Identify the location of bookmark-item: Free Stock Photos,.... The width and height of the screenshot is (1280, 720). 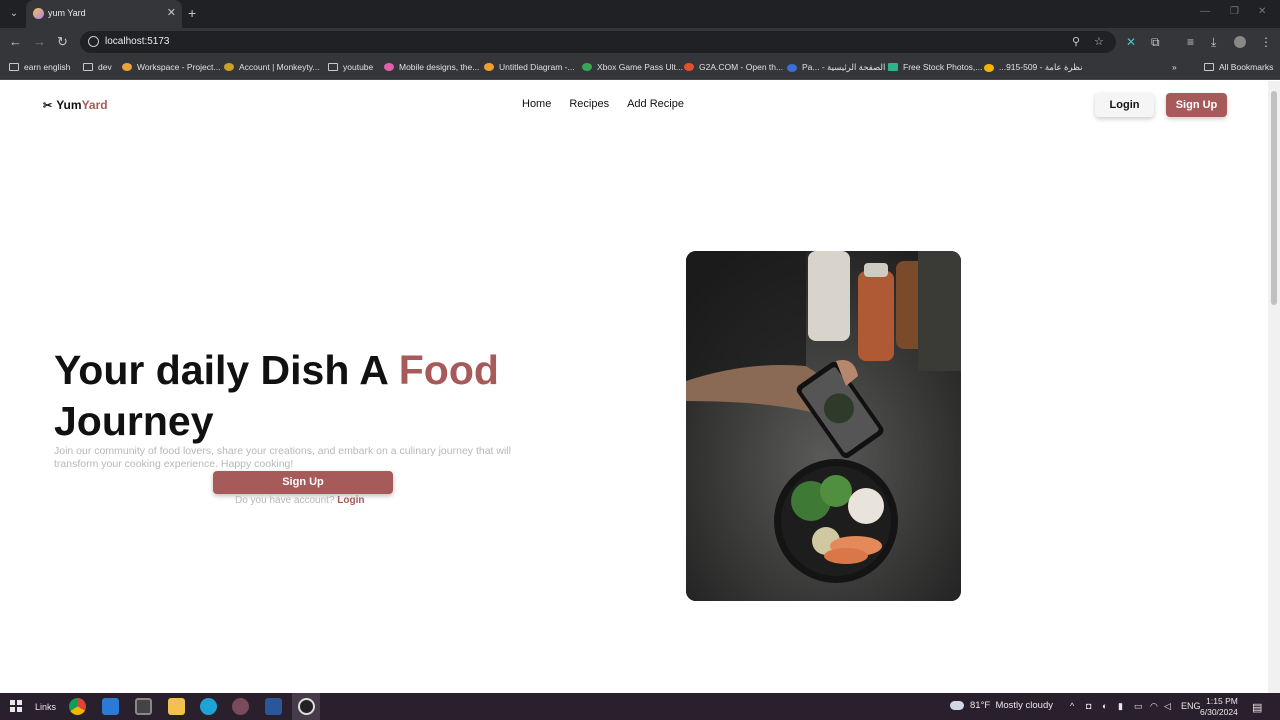
(935, 67).